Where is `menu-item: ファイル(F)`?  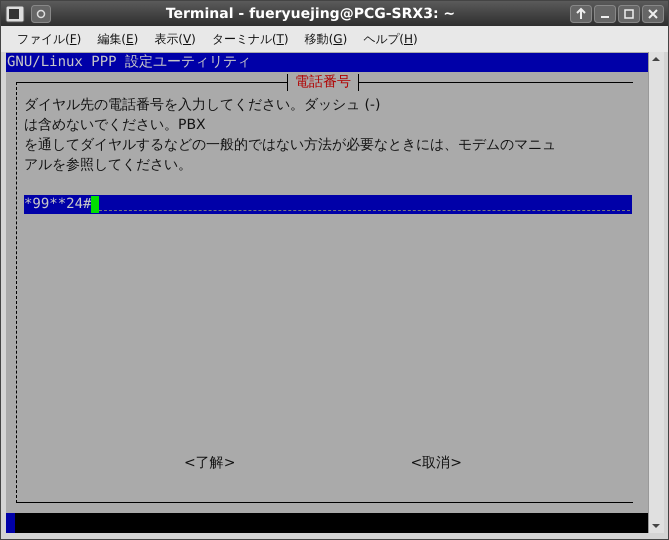 menu-item: ファイル(F) is located at coordinates (49, 39).